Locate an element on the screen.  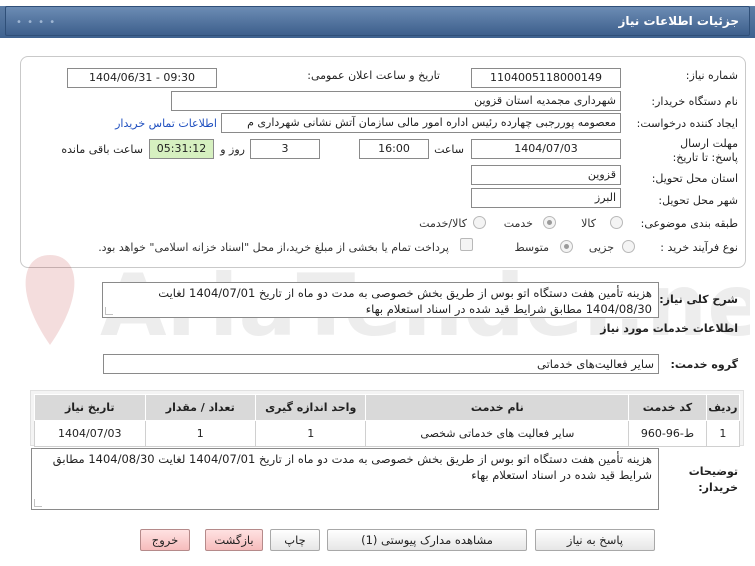
title-bar: • • • • جزئیات اطلاعات نیاز is located at coordinates (377, 19).